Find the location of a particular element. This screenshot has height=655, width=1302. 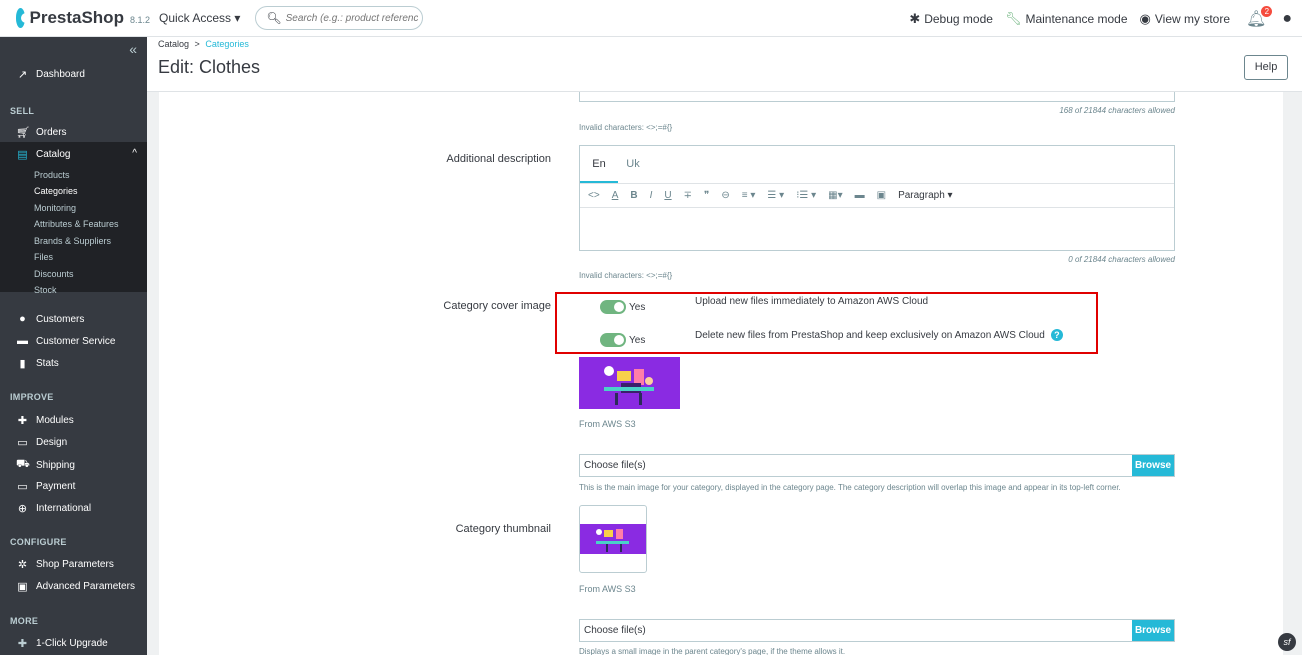

numbered-list-icon: ⁝☰ ▾ is located at coordinates (806, 195).